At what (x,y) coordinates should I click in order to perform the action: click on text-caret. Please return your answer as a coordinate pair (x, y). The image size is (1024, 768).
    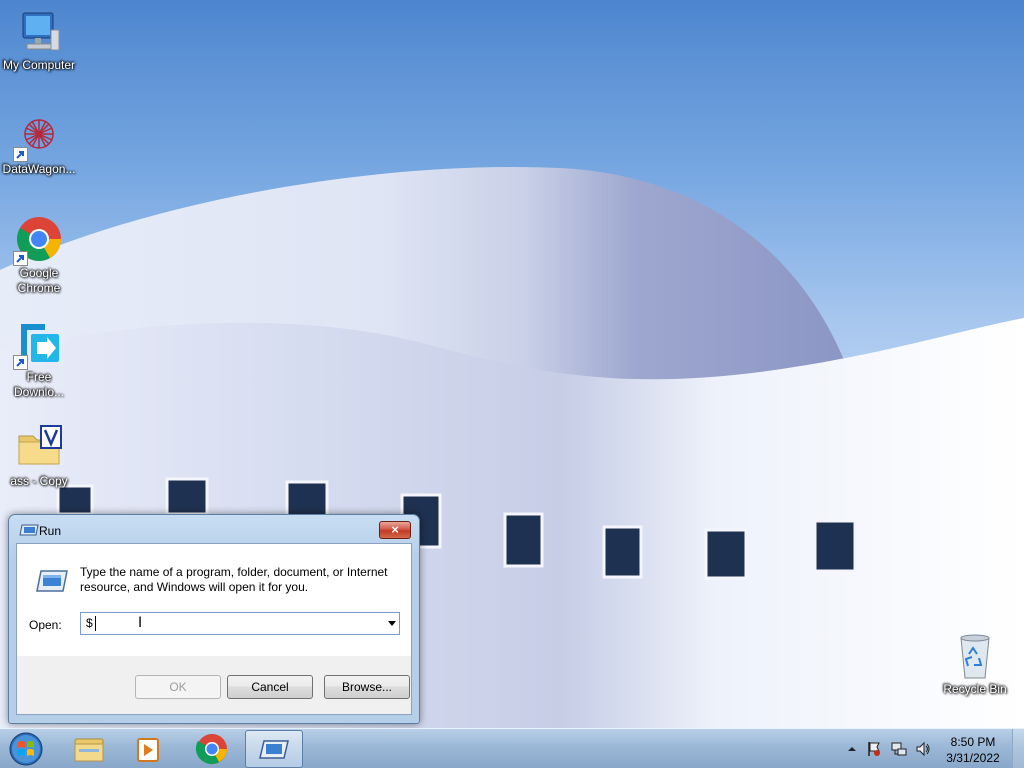
    Looking at the image, I should click on (95, 623).